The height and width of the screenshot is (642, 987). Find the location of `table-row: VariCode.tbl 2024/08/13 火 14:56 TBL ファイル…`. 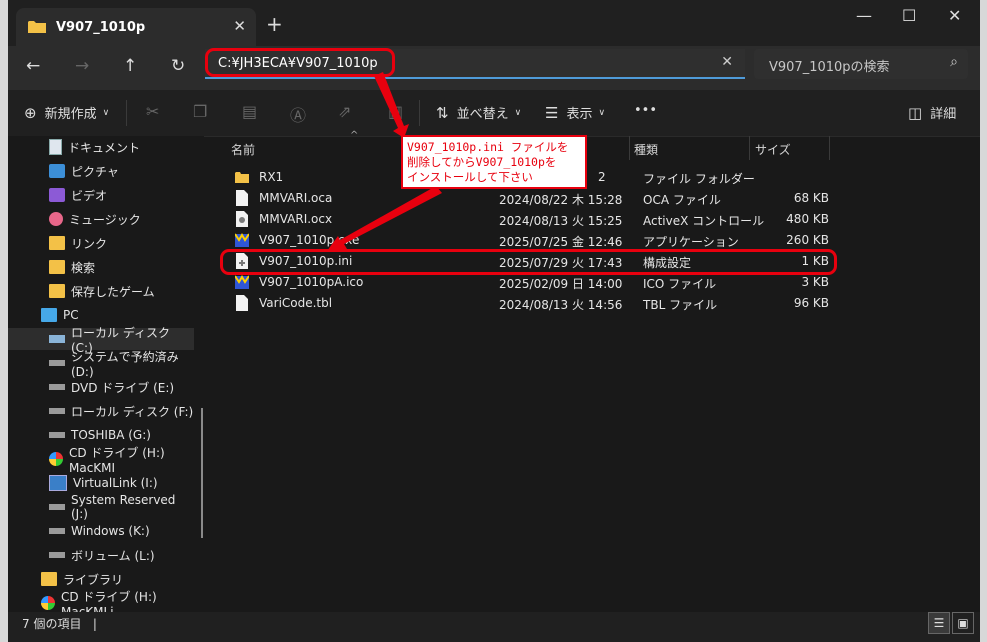

table-row: VariCode.tbl 2024/08/13 火 14:56 TBL ファイル… is located at coordinates (530, 303).